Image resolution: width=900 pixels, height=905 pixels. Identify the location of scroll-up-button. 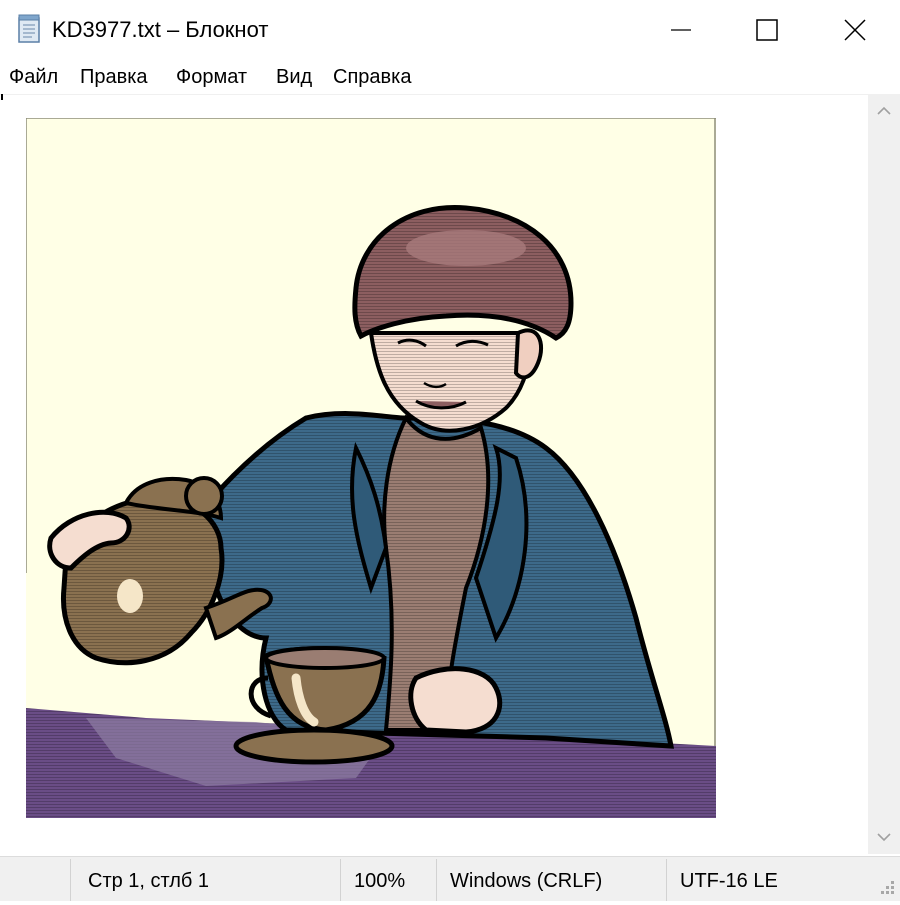
(884, 111).